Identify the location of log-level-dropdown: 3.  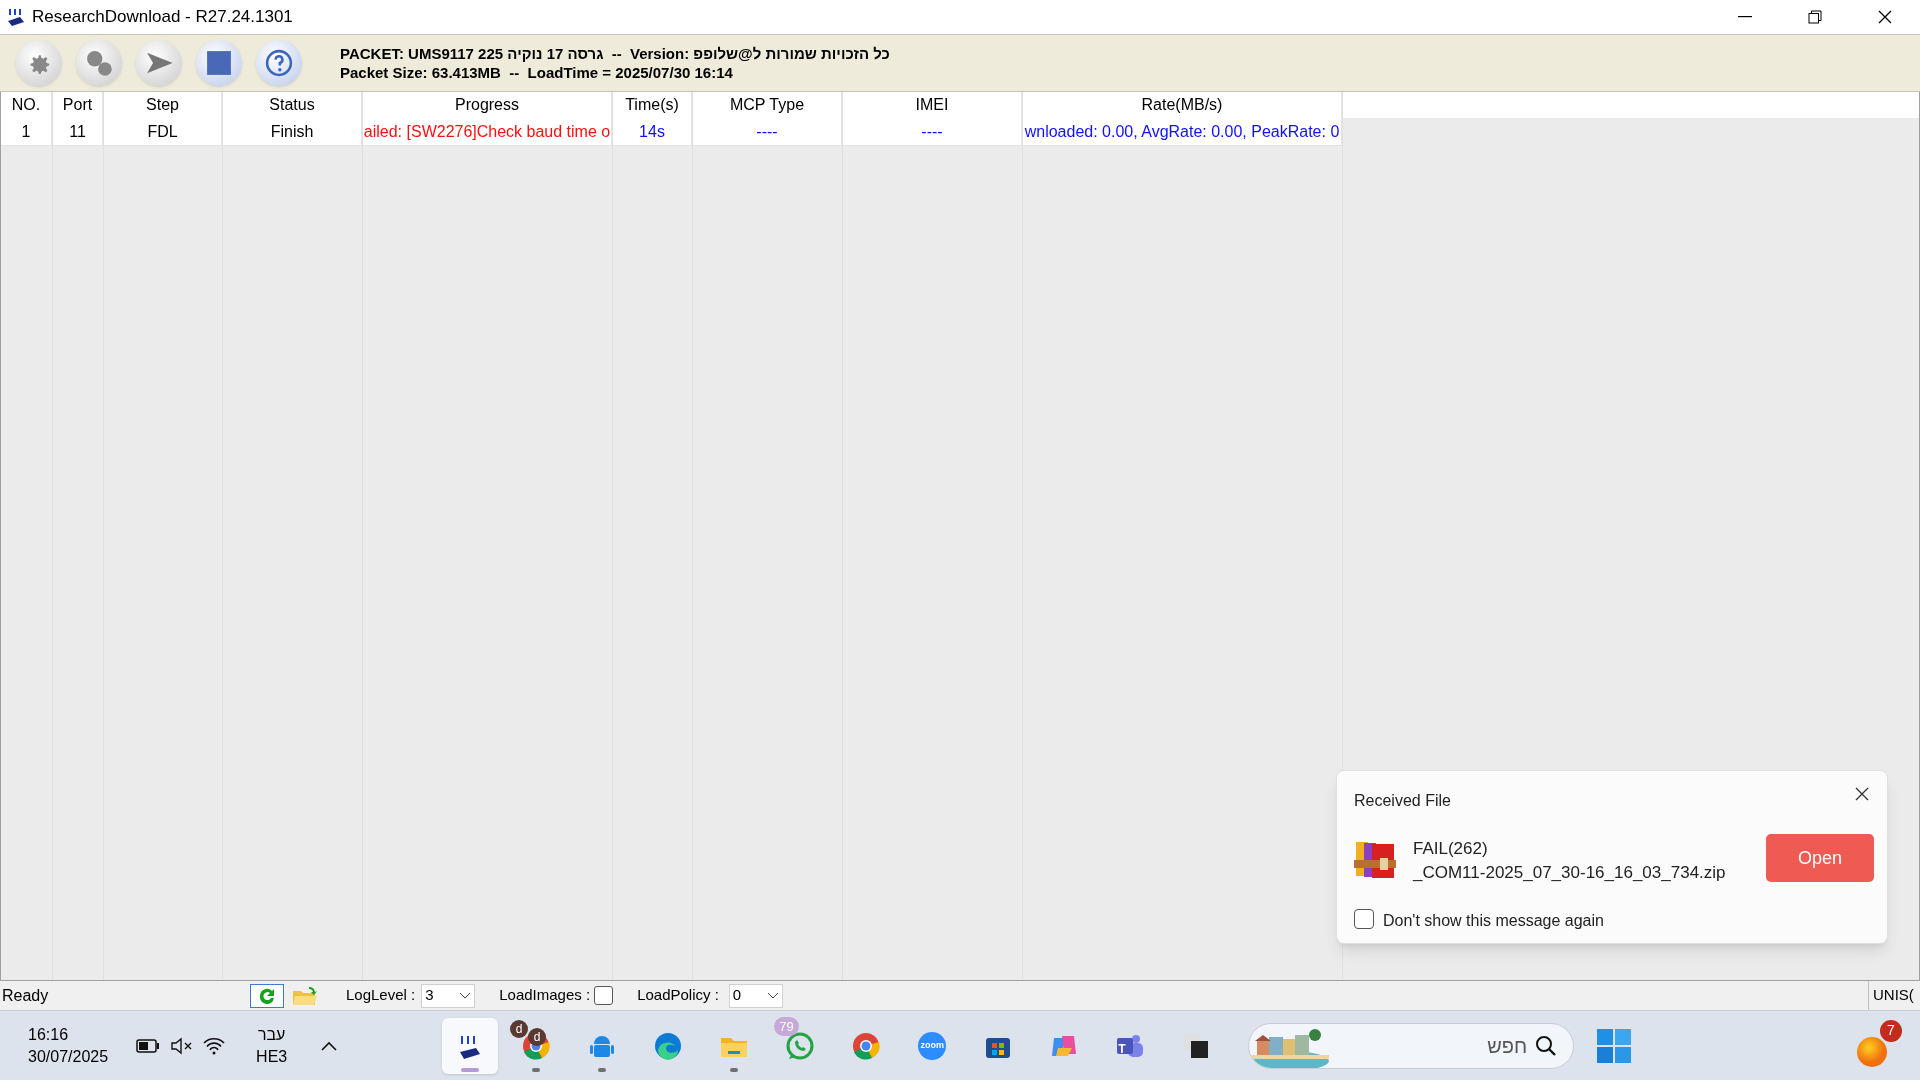
(448, 995).